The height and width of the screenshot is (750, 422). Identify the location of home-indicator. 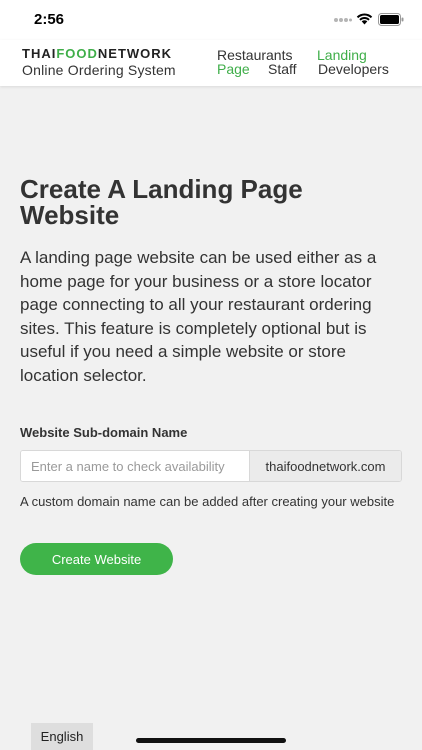
(211, 740).